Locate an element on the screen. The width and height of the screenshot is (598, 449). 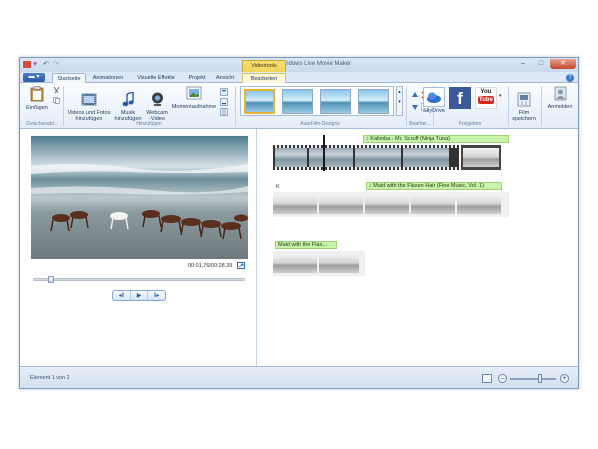
seek-thumb is located at coordinates (51, 279).